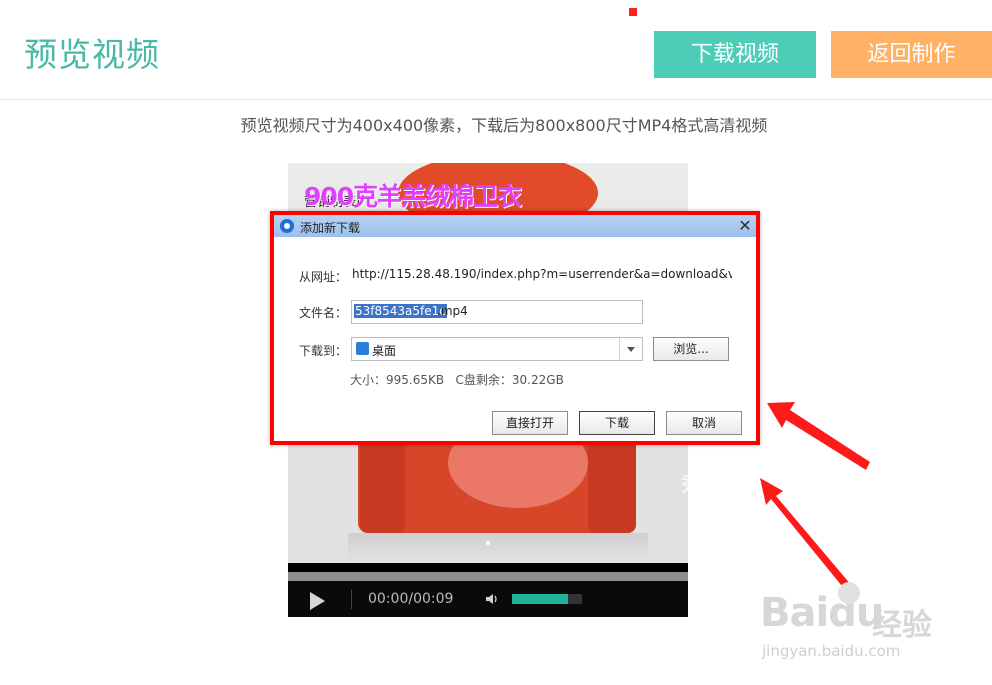 The width and height of the screenshot is (992, 685). What do you see at coordinates (831, 651) in the screenshot?
I see `watermark-url: jingyan.baidu.com` at bounding box center [831, 651].